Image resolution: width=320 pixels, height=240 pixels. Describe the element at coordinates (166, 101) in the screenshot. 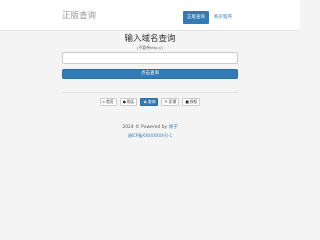

I see `pencil-icon: ✎` at that location.